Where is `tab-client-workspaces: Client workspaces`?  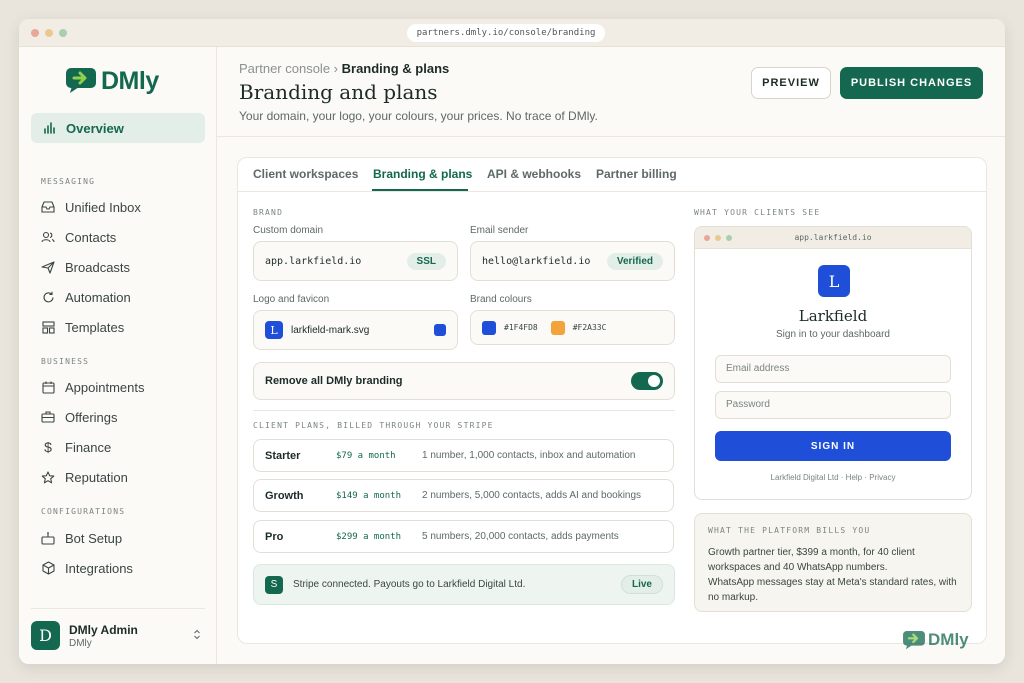 tab-client-workspaces: Client workspaces is located at coordinates (305, 174).